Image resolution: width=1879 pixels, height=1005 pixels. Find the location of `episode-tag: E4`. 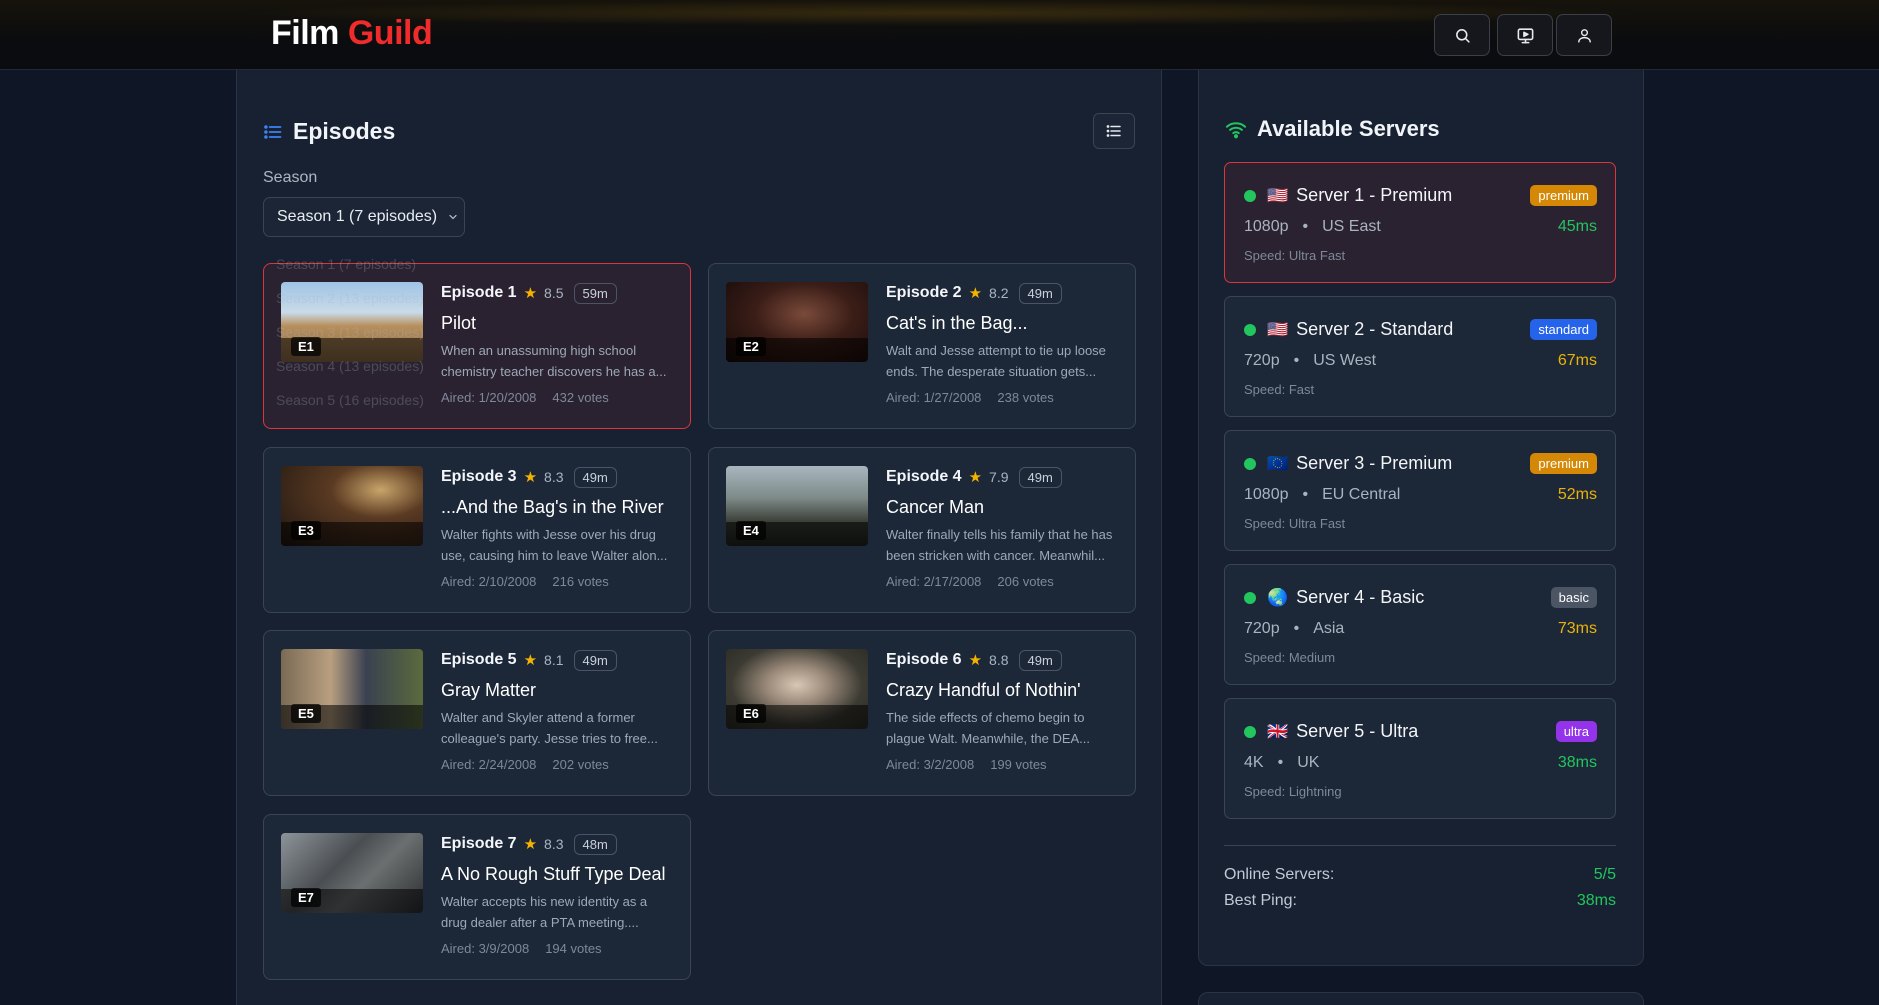

episode-tag: E4 is located at coordinates (751, 530).